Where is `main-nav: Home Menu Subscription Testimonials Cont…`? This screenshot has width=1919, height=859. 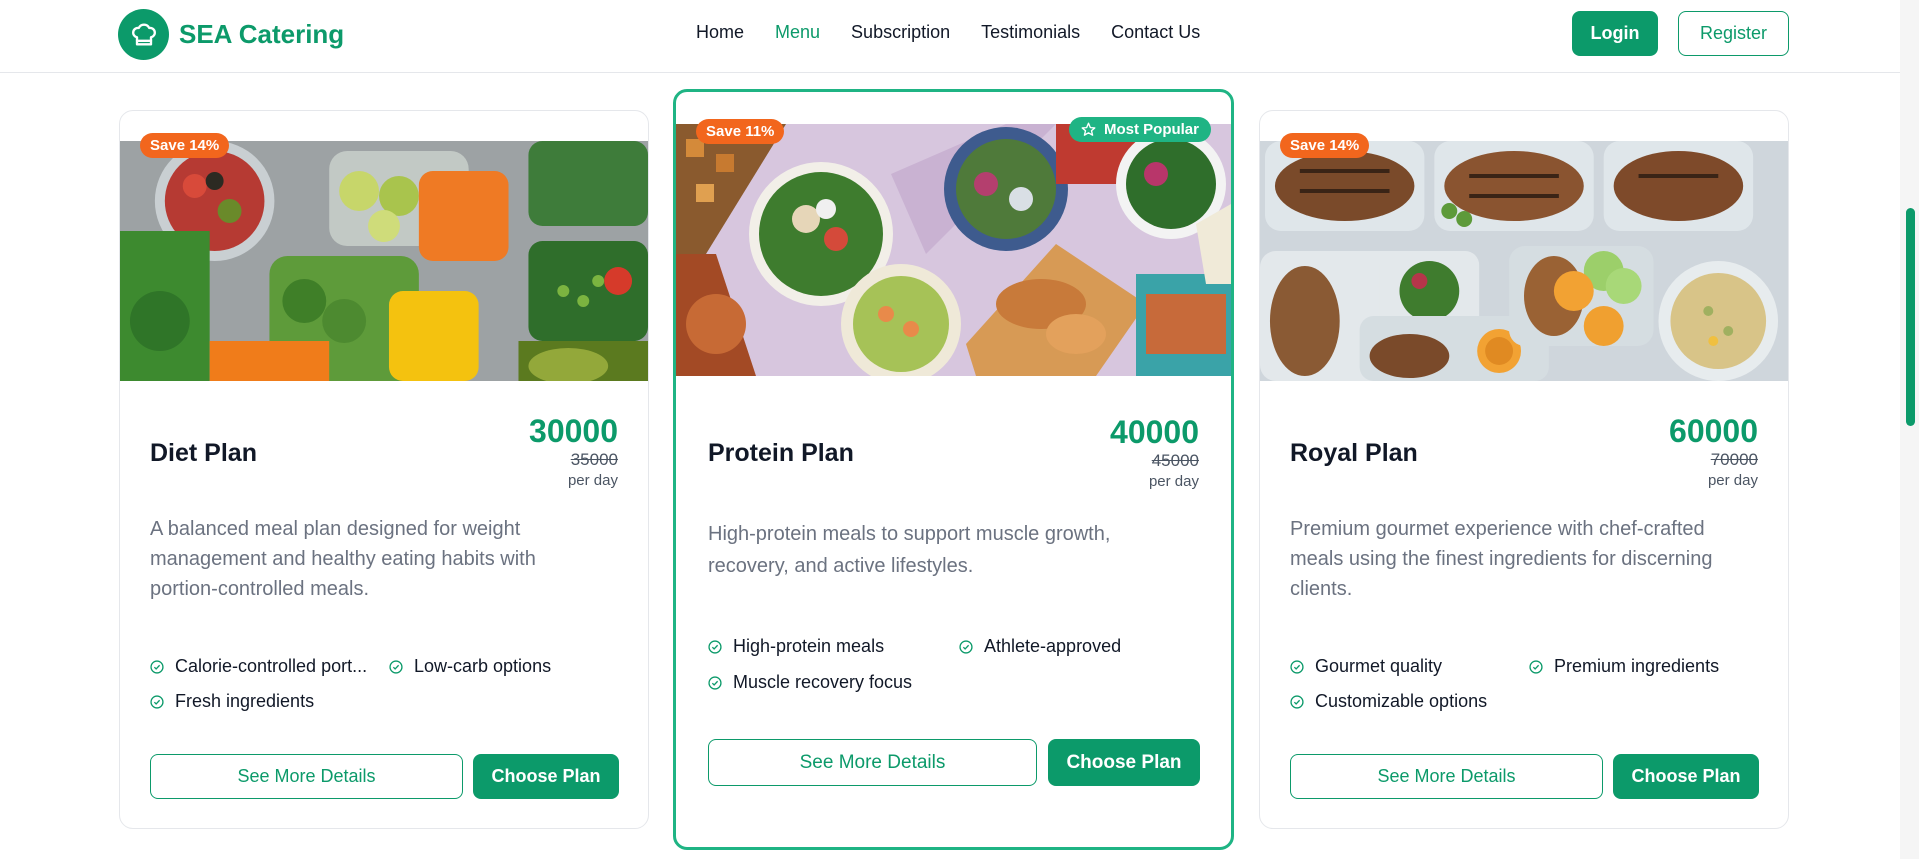 main-nav: Home Menu Subscription Testimonials Cont… is located at coordinates (948, 32).